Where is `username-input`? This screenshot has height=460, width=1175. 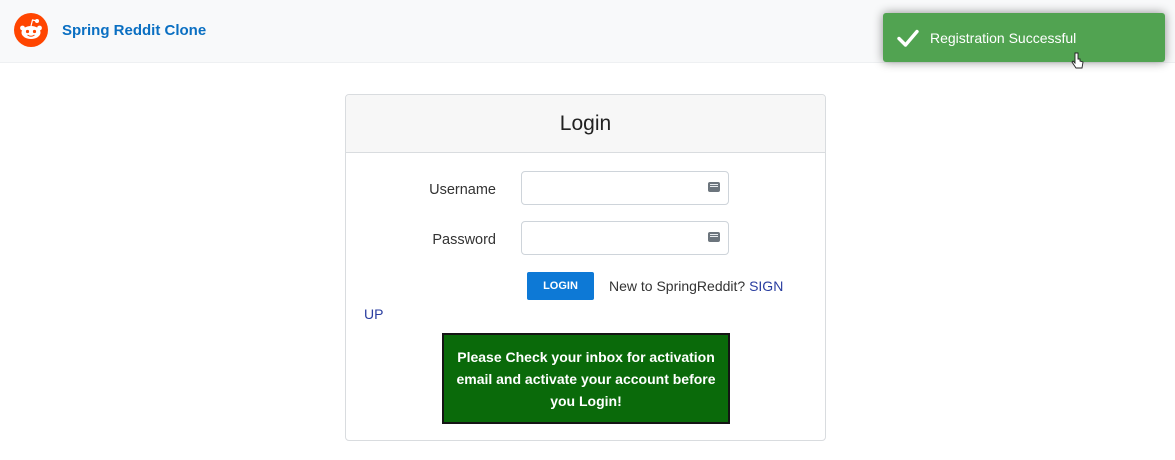
username-input is located at coordinates (615, 188).